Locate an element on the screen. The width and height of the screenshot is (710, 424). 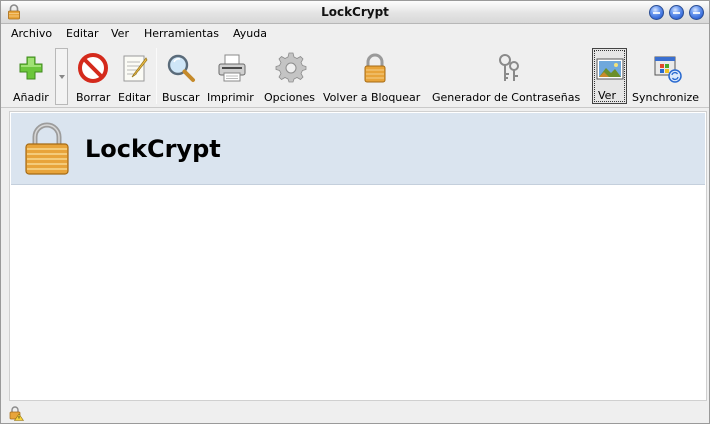
relock-button: Volver a Bloquear is located at coordinates (375, 76).